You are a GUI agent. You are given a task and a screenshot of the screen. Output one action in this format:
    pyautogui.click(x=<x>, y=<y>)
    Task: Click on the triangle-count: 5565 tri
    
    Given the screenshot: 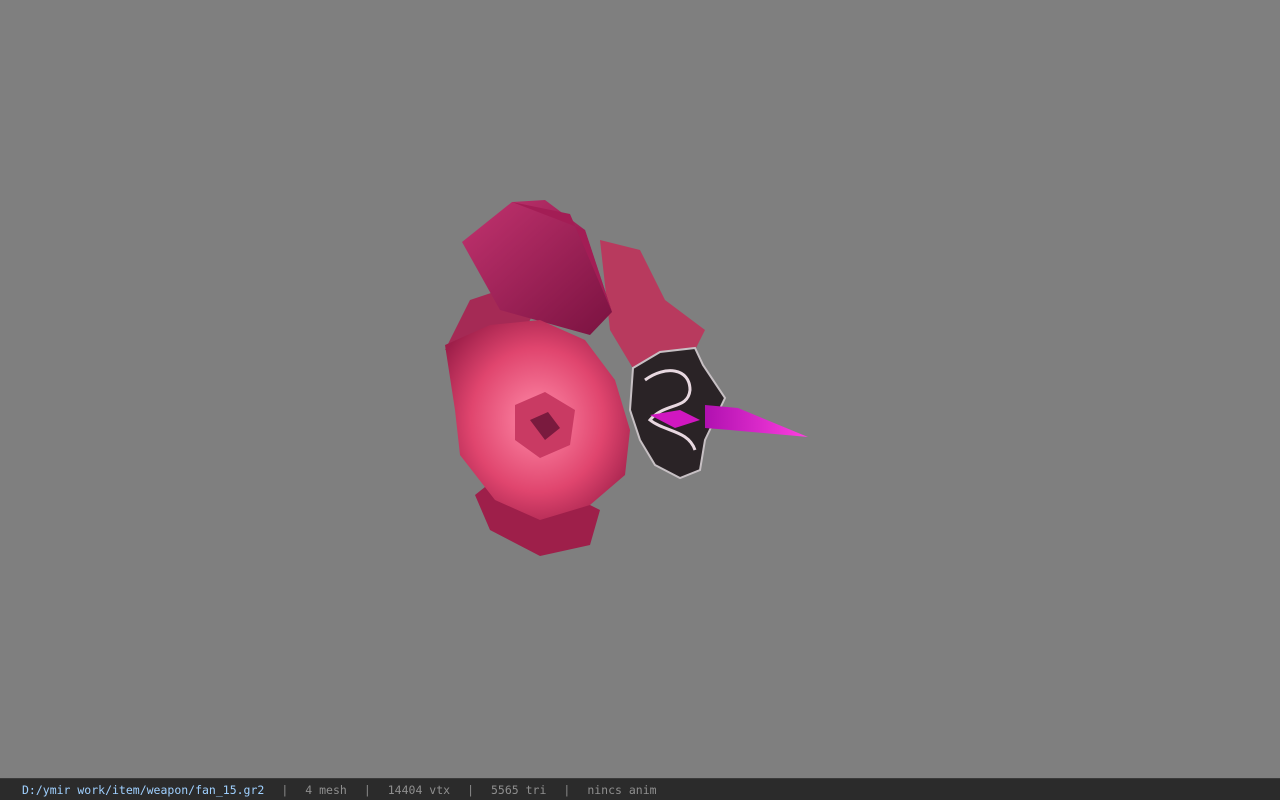 What is the action you would take?
    pyautogui.click(x=519, y=789)
    